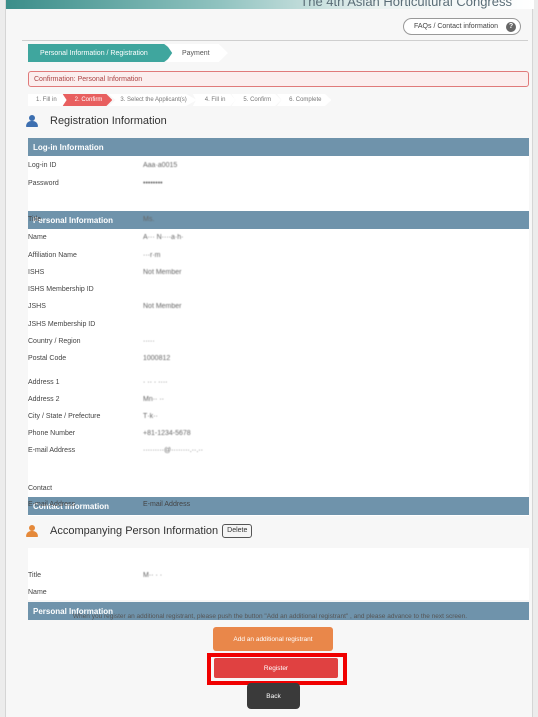  I want to click on address-2-value: Mn·· ··, so click(153, 399).